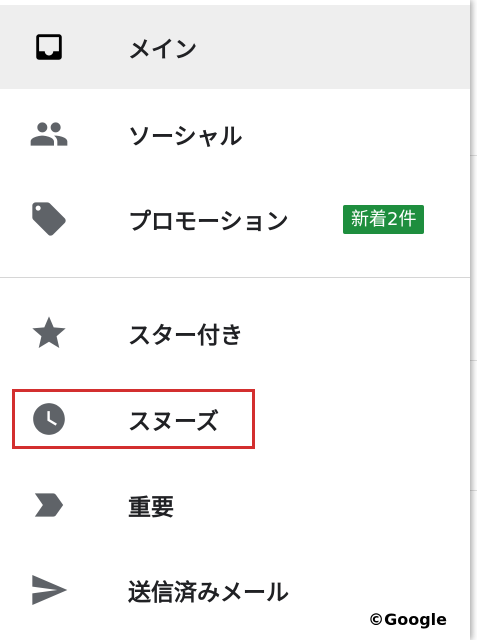  What do you see at coordinates (235, 419) in the screenshot?
I see `drawer-item-snoozed: スヌーズ` at bounding box center [235, 419].